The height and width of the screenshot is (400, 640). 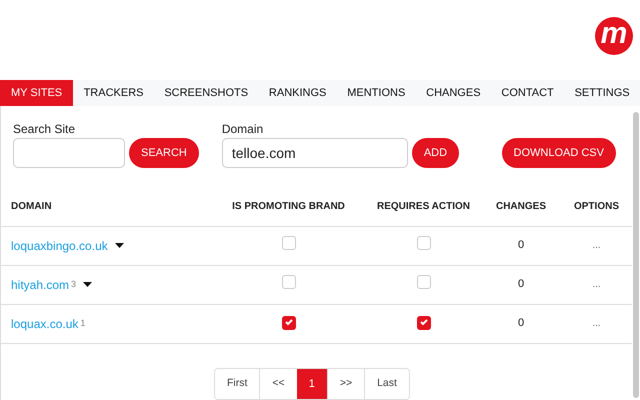 I want to click on tab: RANKINGS, so click(x=297, y=93).